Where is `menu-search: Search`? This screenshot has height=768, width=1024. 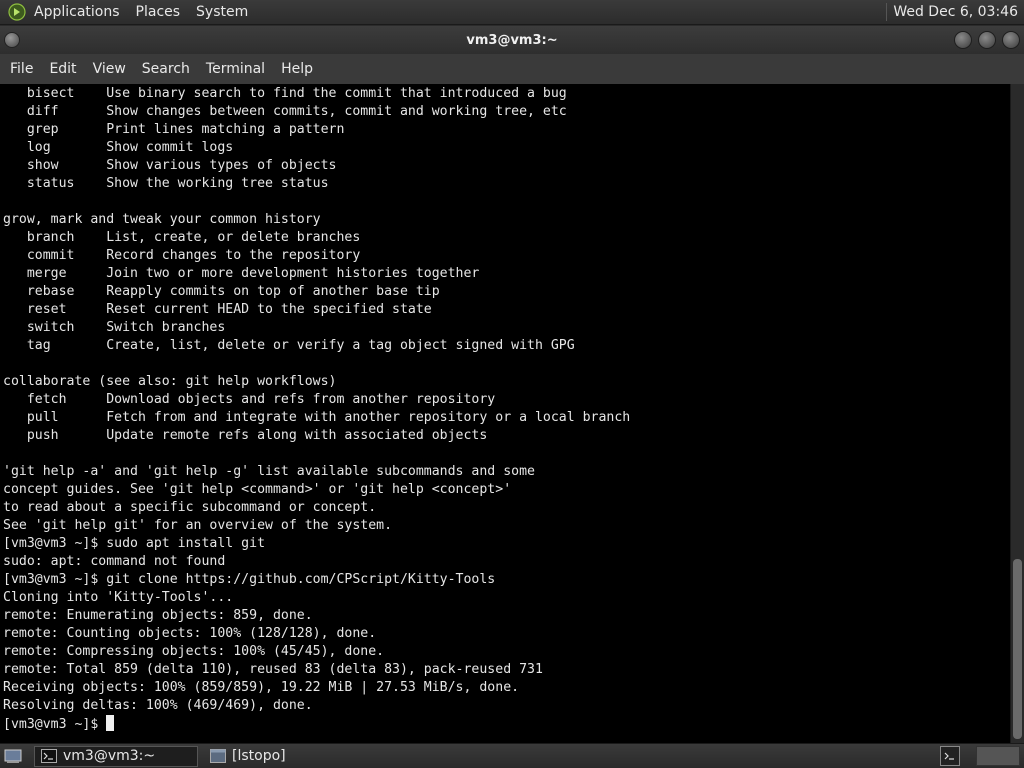
menu-search: Search is located at coordinates (166, 69).